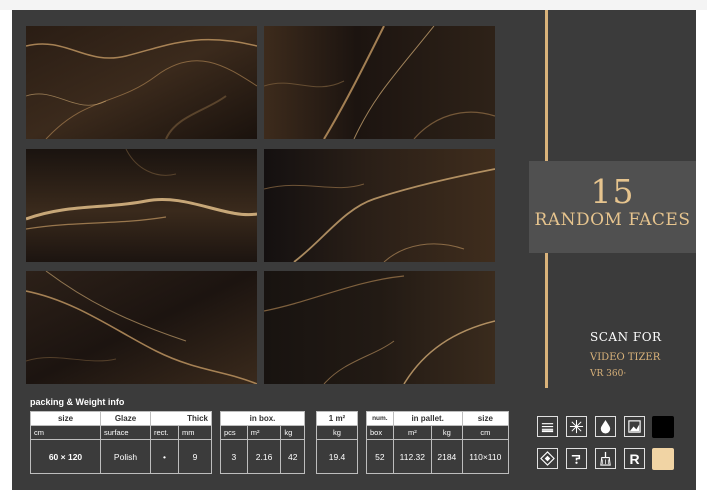 The image size is (707, 494). I want to click on pallet-header: in pallet., so click(427, 418).